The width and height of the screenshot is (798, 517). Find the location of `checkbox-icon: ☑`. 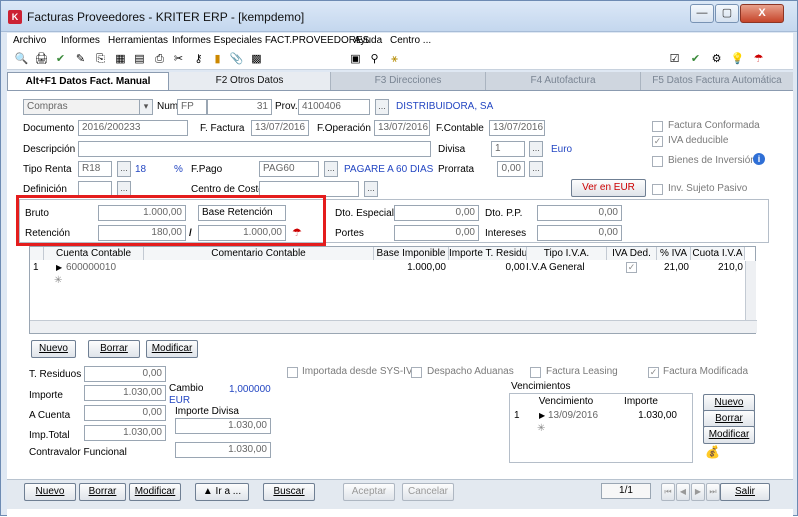

checkbox-icon: ☑ is located at coordinates (674, 59).